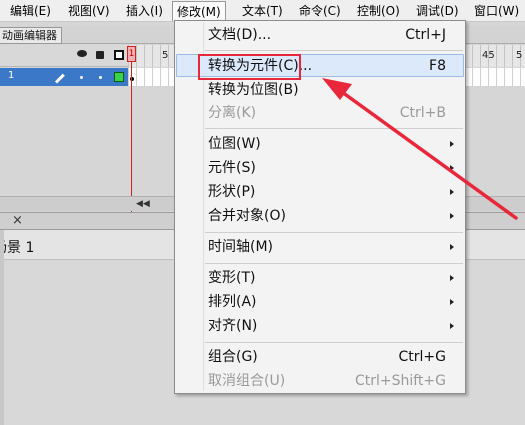 The height and width of the screenshot is (425, 525). Describe the element at coordinates (437, 66) in the screenshot. I see `menu-item-shortcut: F8` at that location.